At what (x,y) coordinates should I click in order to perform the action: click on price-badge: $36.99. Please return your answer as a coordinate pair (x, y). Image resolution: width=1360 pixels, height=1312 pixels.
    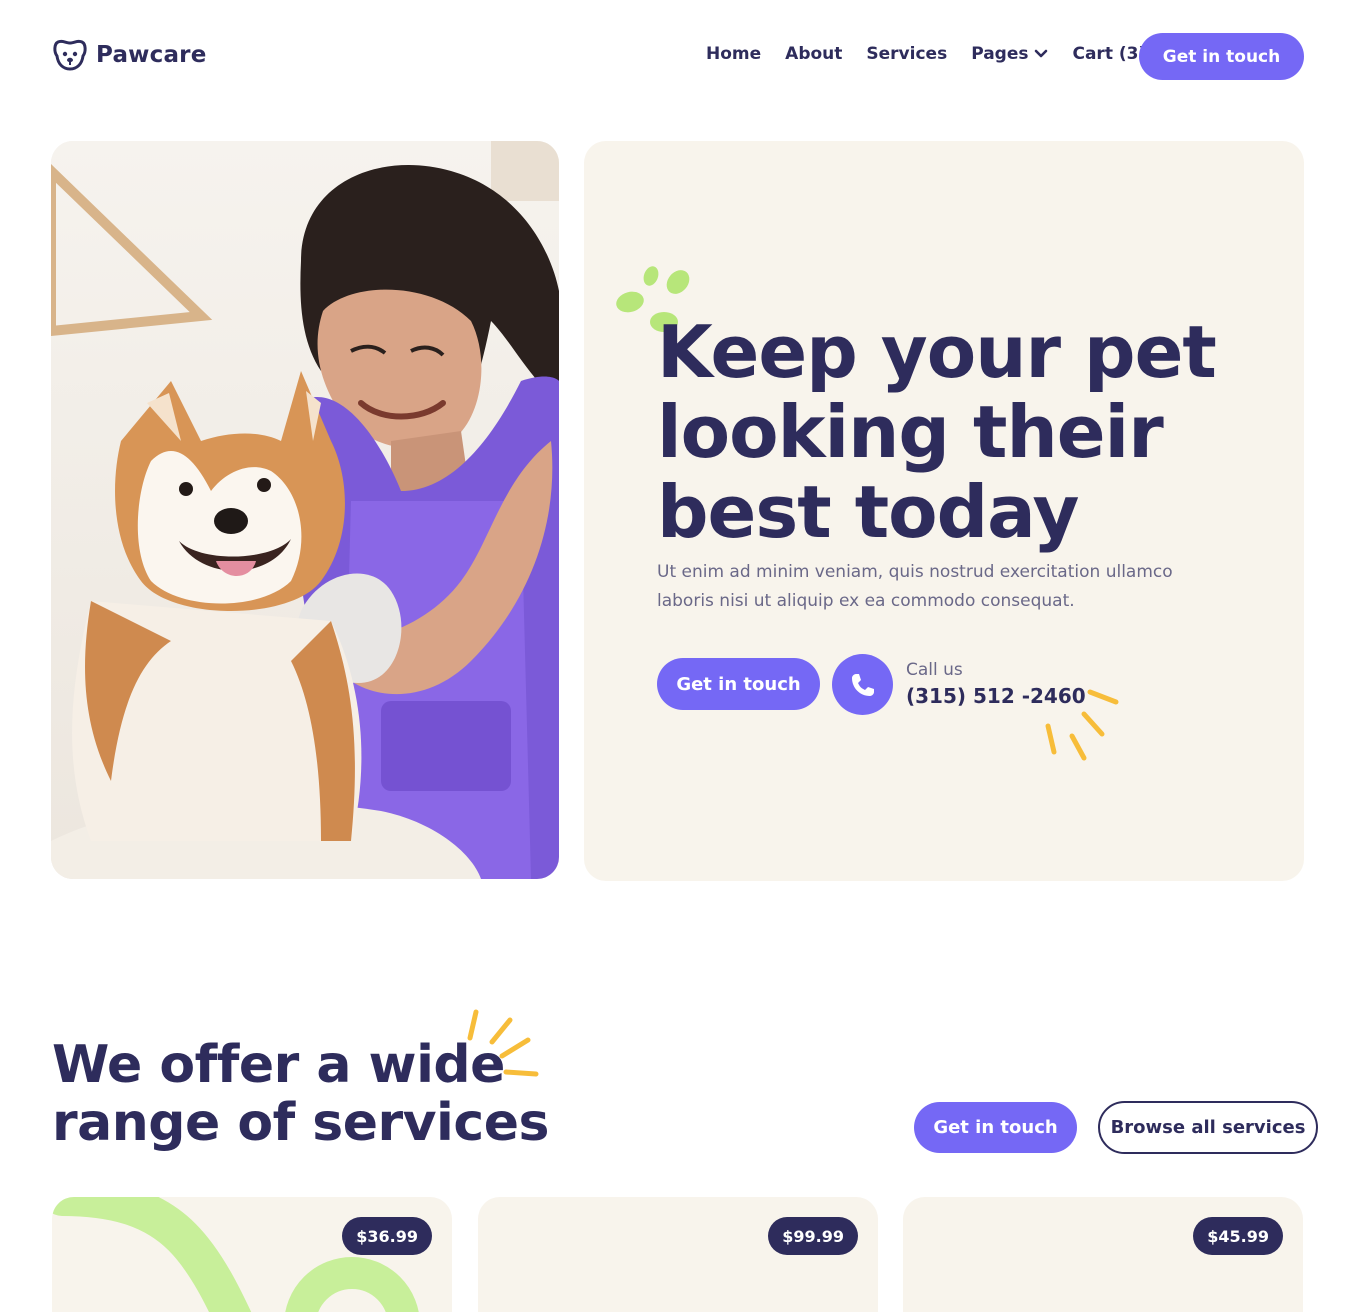
    Looking at the image, I should click on (387, 1236).